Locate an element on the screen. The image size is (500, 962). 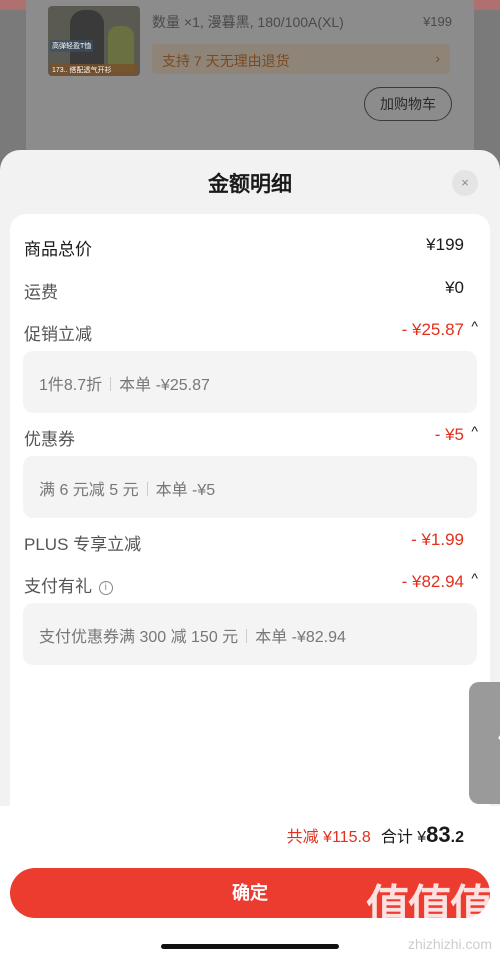
watermark-logo: 值值值 is located at coordinates (430, 906).